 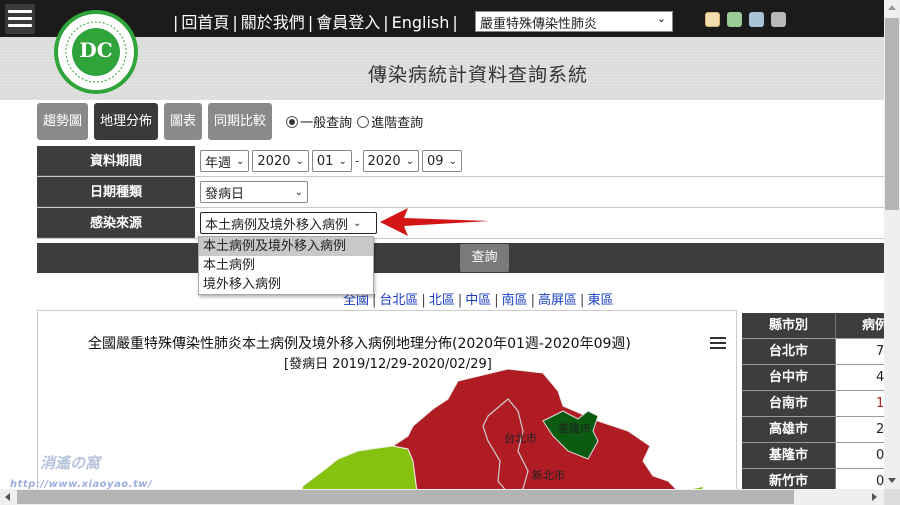 What do you see at coordinates (892, 114) in the screenshot?
I see `vertical-scroll-thumb` at bounding box center [892, 114].